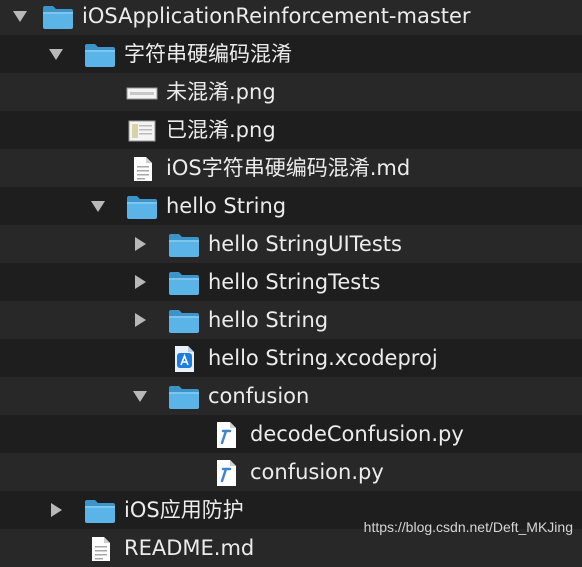  Describe the element at coordinates (294, 282) in the screenshot. I see `tree-label: hello StringTests` at that location.